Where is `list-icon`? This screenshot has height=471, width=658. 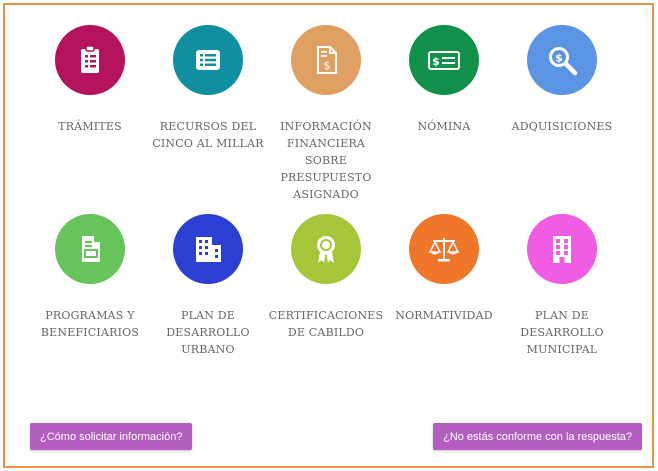
list-icon is located at coordinates (208, 60).